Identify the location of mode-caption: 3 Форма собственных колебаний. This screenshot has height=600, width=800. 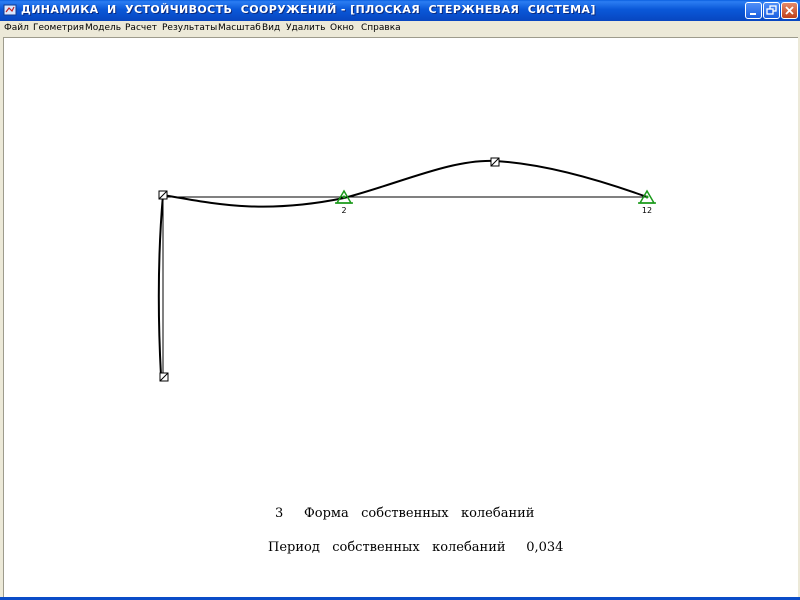
(404, 513).